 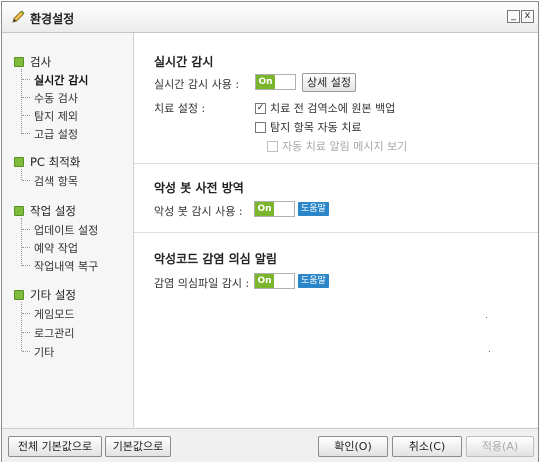 What do you see at coordinates (215, 259) in the screenshot?
I see `section-title-suspect: 악성코드 감염 의심 알림` at bounding box center [215, 259].